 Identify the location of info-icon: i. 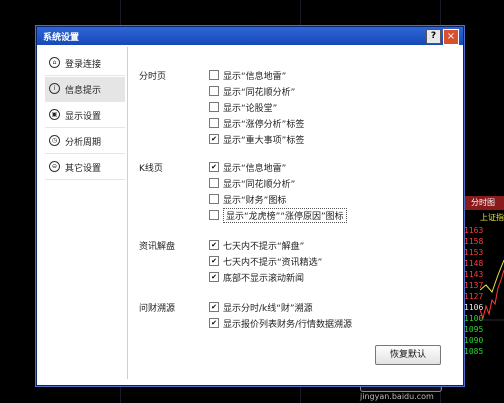
(54, 88).